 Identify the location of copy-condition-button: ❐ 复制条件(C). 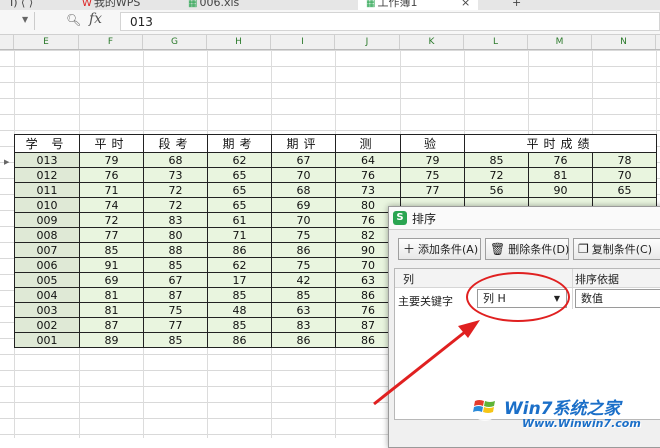
(616, 249).